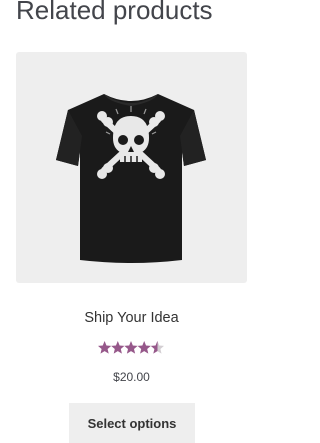 Image resolution: width=320 pixels, height=443 pixels. Describe the element at coordinates (114, 12) in the screenshot. I see `section-title: Related products` at that location.